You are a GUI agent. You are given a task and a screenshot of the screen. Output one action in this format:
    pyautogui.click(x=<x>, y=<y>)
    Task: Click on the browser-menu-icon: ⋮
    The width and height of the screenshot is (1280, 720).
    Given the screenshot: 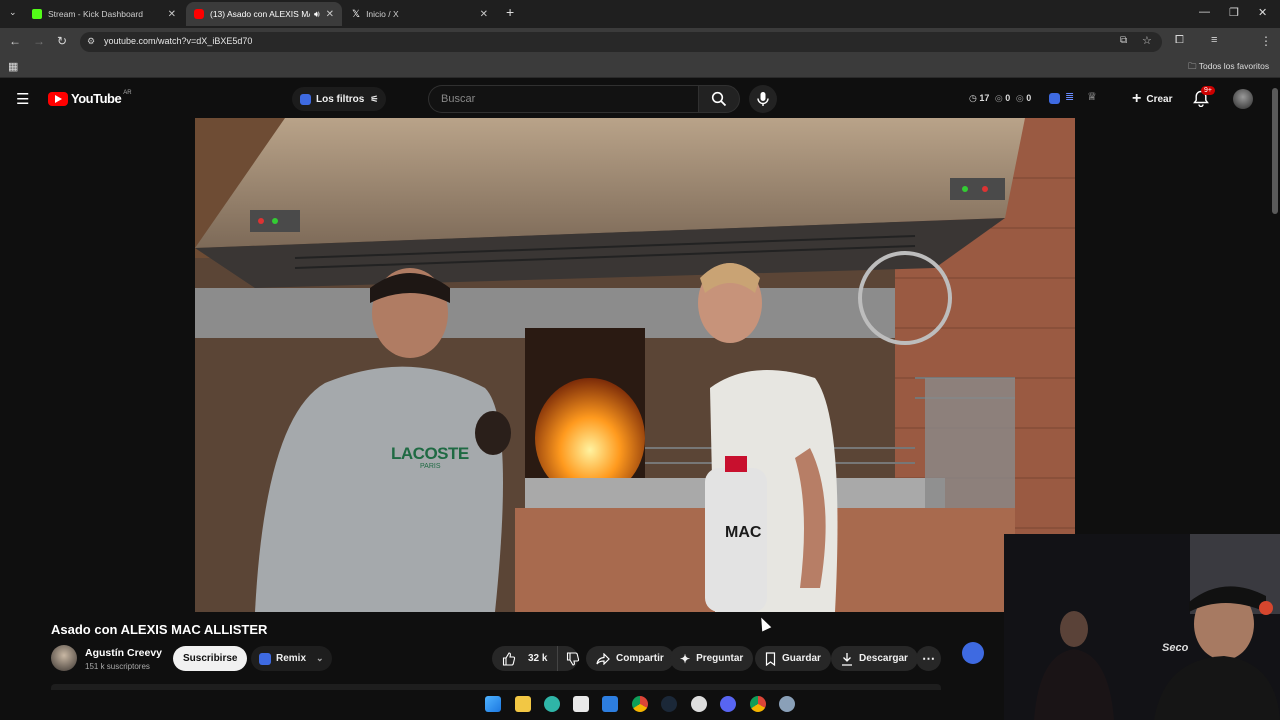 What is the action you would take?
    pyautogui.click(x=1266, y=41)
    